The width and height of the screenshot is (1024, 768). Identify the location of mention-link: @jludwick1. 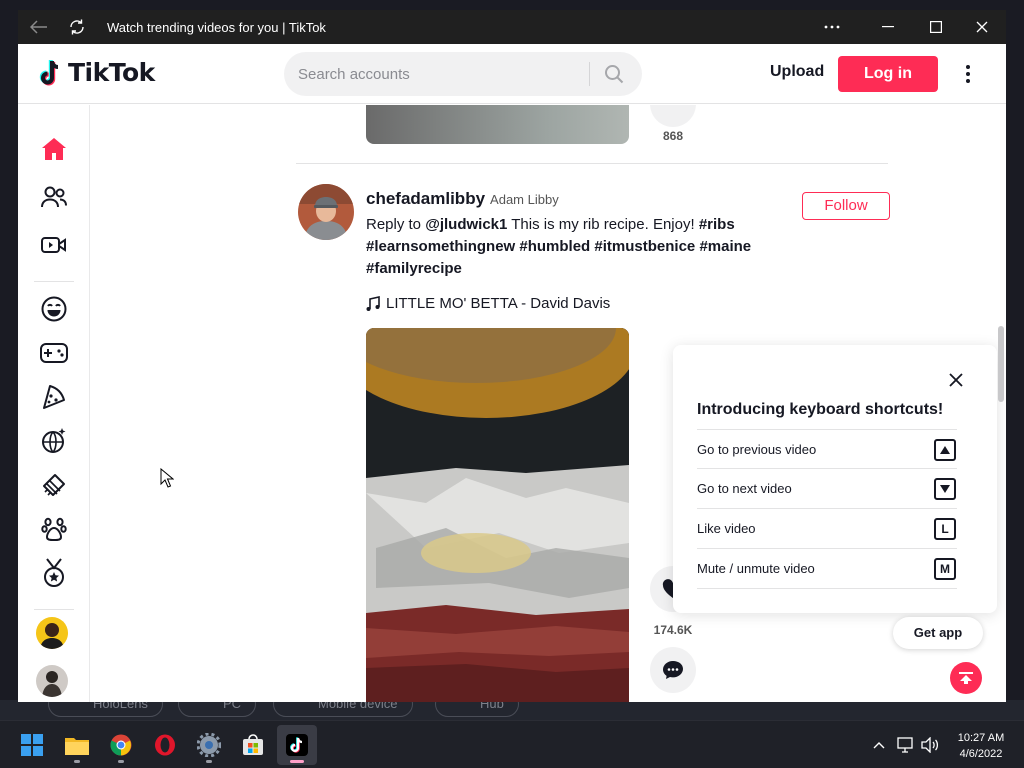
(466, 224).